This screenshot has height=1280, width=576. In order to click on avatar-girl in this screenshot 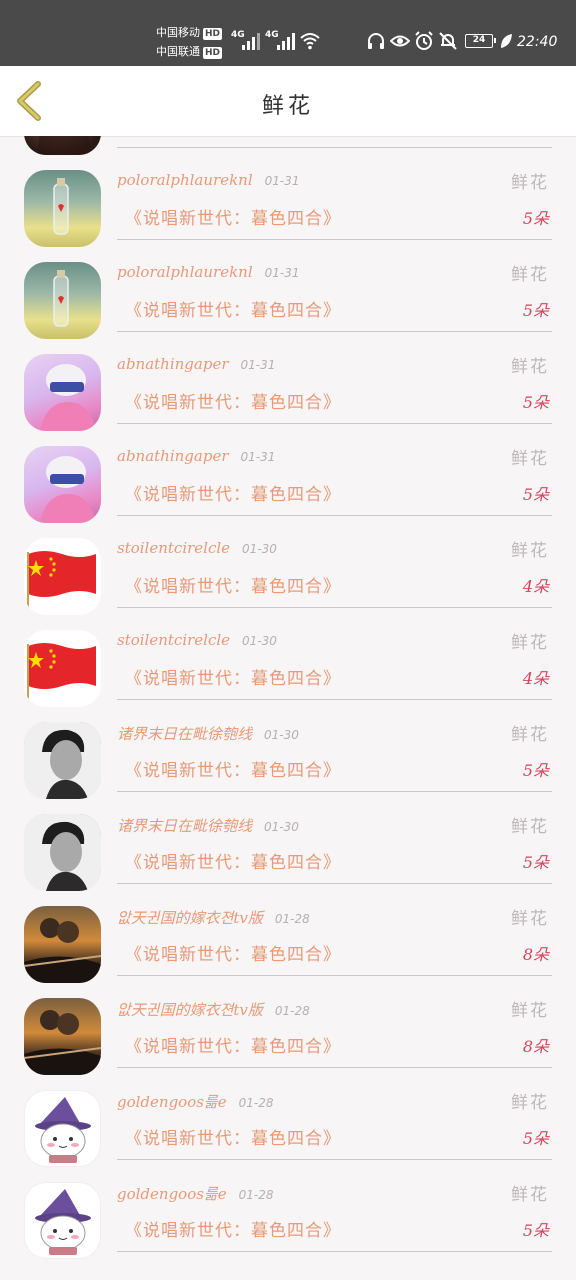, I will do `click(62, 145)`.